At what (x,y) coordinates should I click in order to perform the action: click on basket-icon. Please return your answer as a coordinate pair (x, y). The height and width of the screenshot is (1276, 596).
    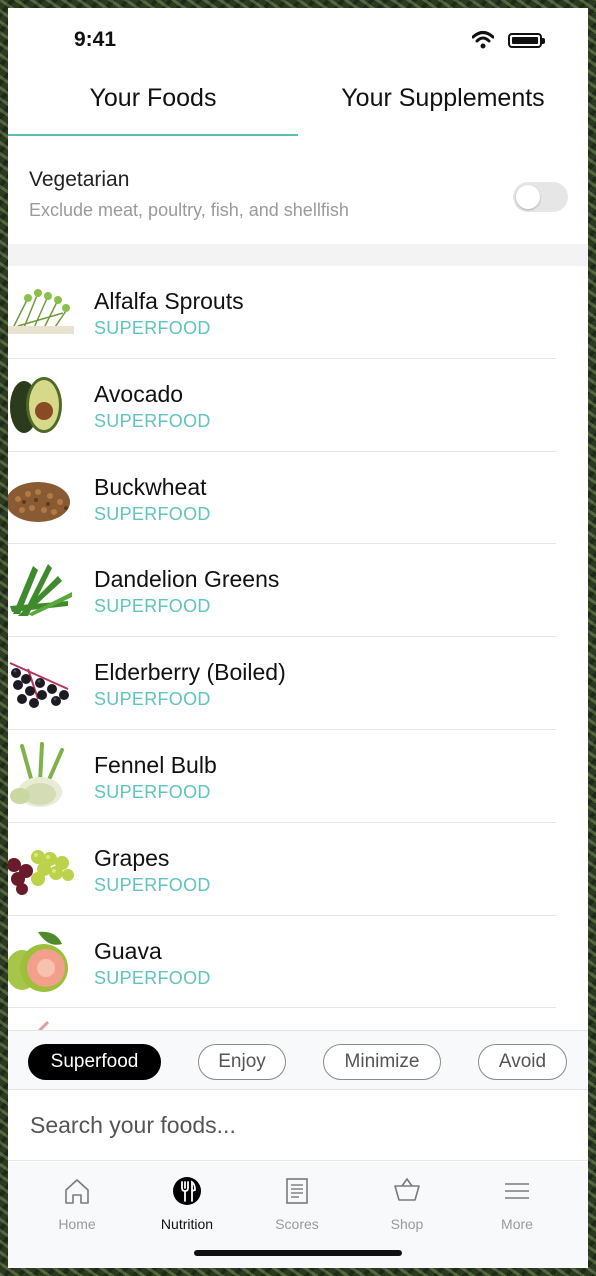
    Looking at the image, I should click on (407, 1189).